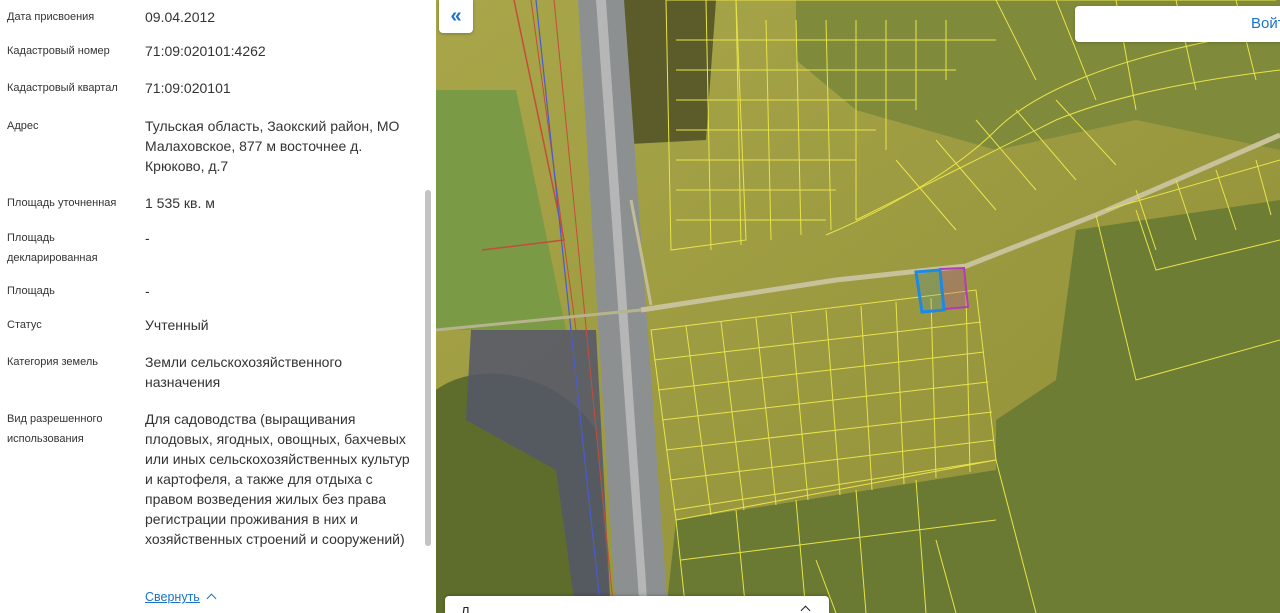  I want to click on double-chevron-left-icon: «, so click(456, 16).